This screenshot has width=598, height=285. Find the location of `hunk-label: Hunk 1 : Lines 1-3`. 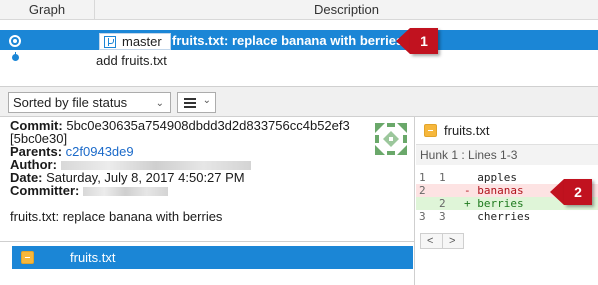

hunk-label: Hunk 1 : Lines 1-3 is located at coordinates (469, 155).